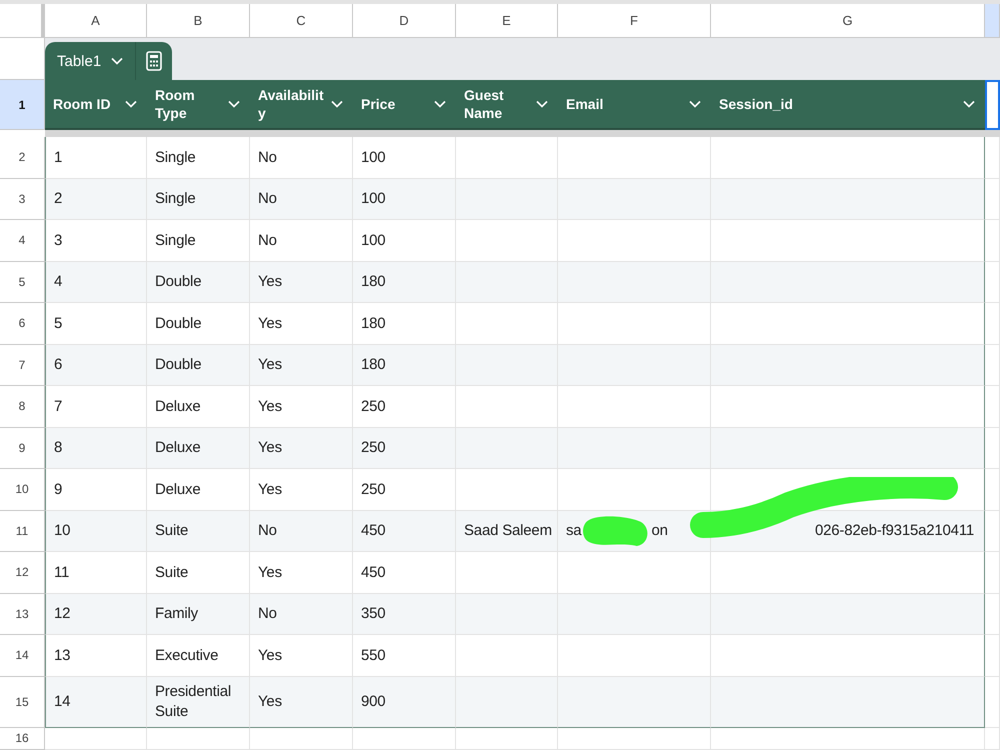 The image size is (1000, 750). What do you see at coordinates (22, 489) in the screenshot?
I see `row-number: 10` at bounding box center [22, 489].